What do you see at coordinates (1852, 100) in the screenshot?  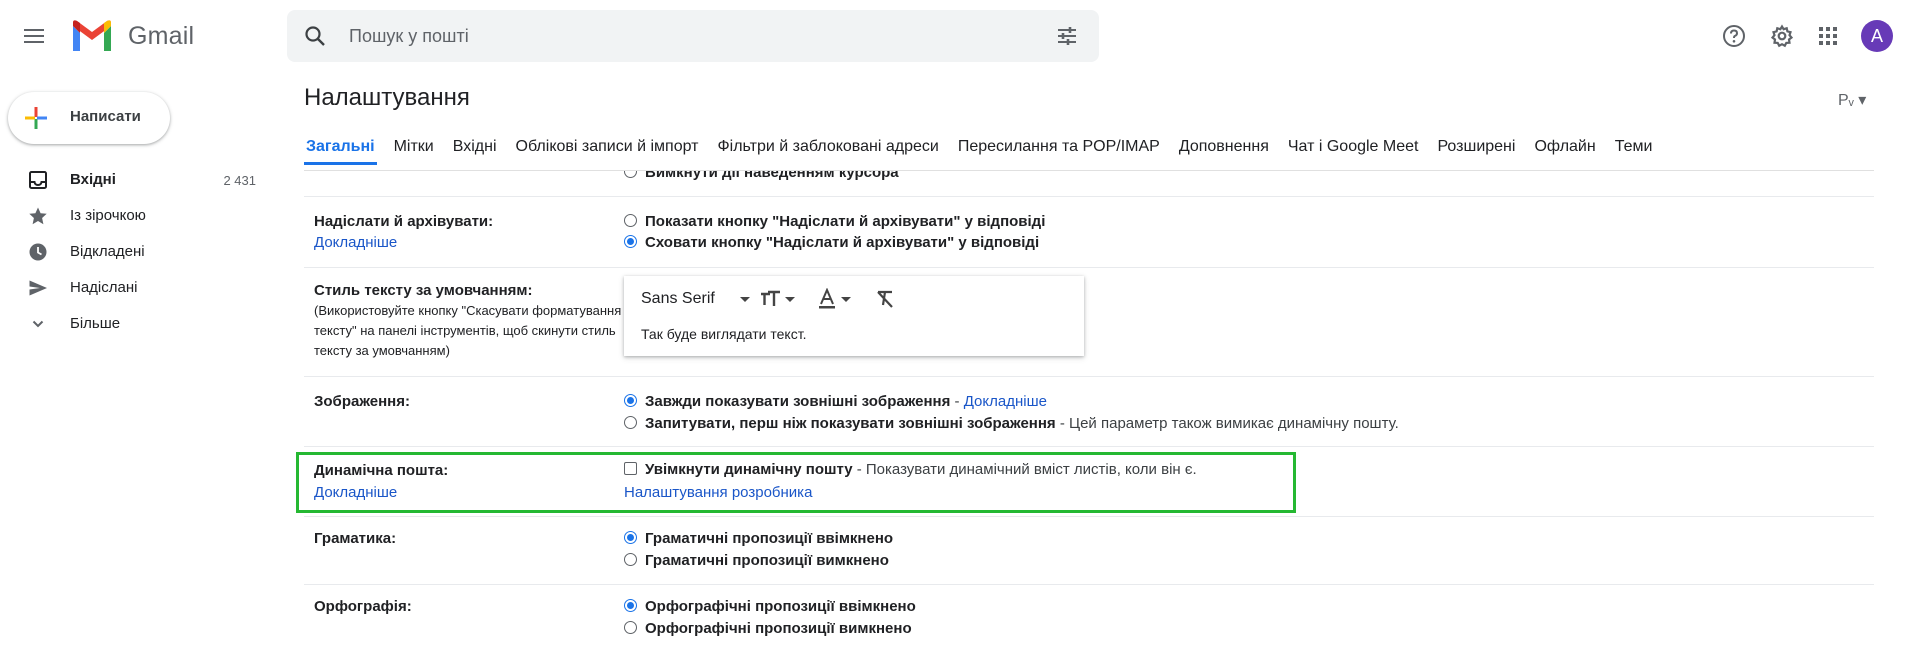 I see `input-tools-button: Рᵥ ▾` at bounding box center [1852, 100].